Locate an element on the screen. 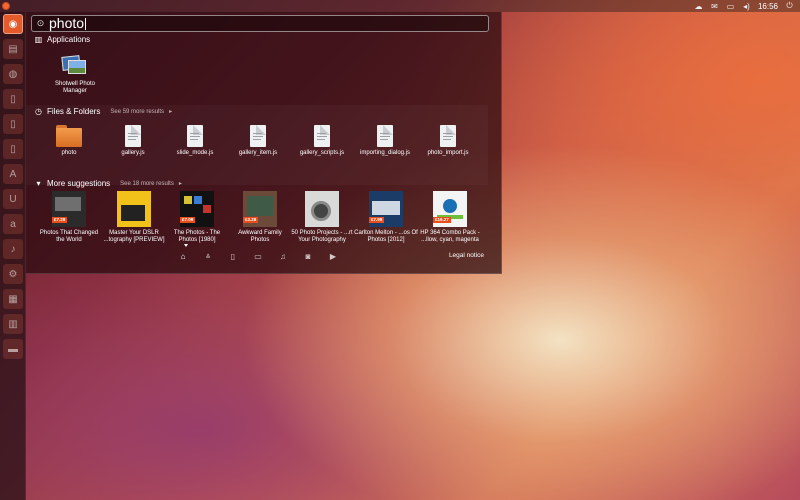 This screenshot has height=500, width=800. launcher: ◉ ▤ ◍ ▯ ▯ ▯ A U a ♪ ⚙ ▦ ▥ ▬ is located at coordinates (13, 256).